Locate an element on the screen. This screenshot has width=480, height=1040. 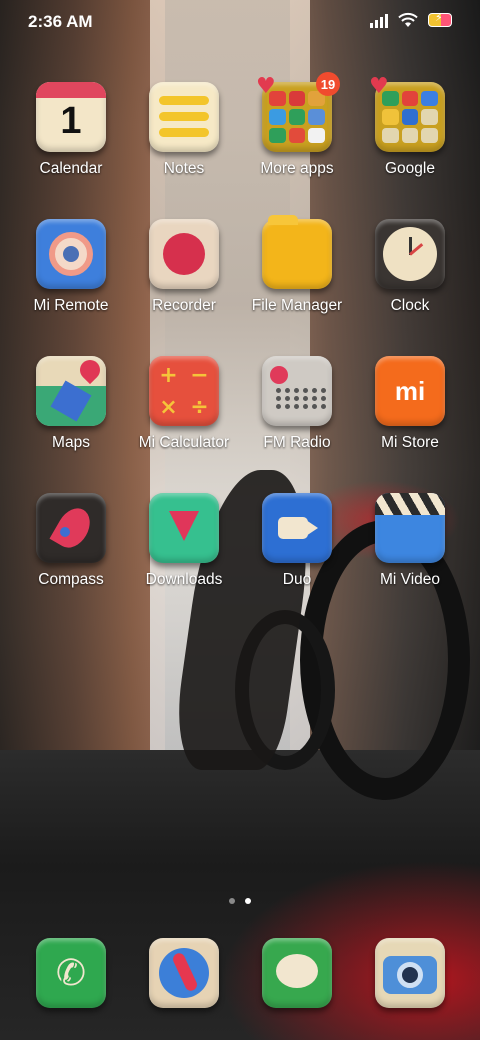
folder-google: ♥ Google is located at coordinates (410, 127).